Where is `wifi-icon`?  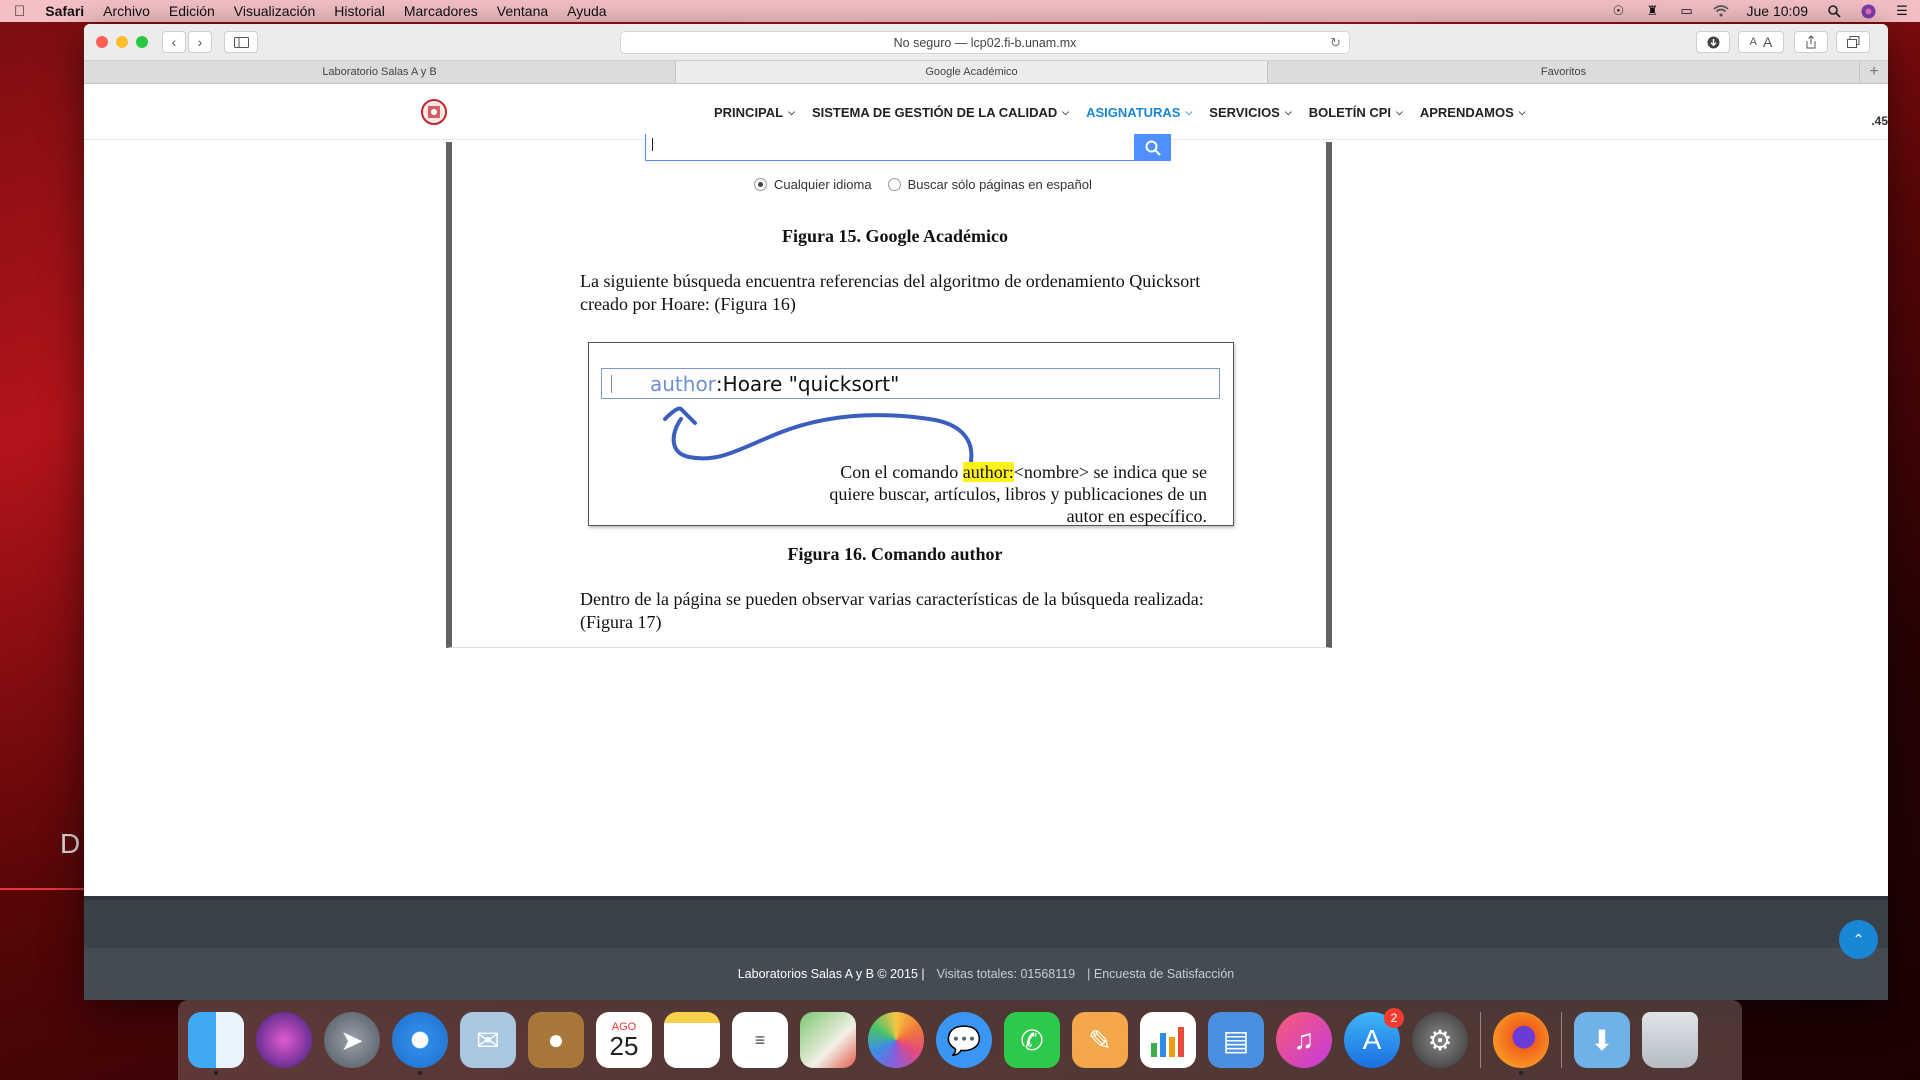
wifi-icon is located at coordinates (1720, 11).